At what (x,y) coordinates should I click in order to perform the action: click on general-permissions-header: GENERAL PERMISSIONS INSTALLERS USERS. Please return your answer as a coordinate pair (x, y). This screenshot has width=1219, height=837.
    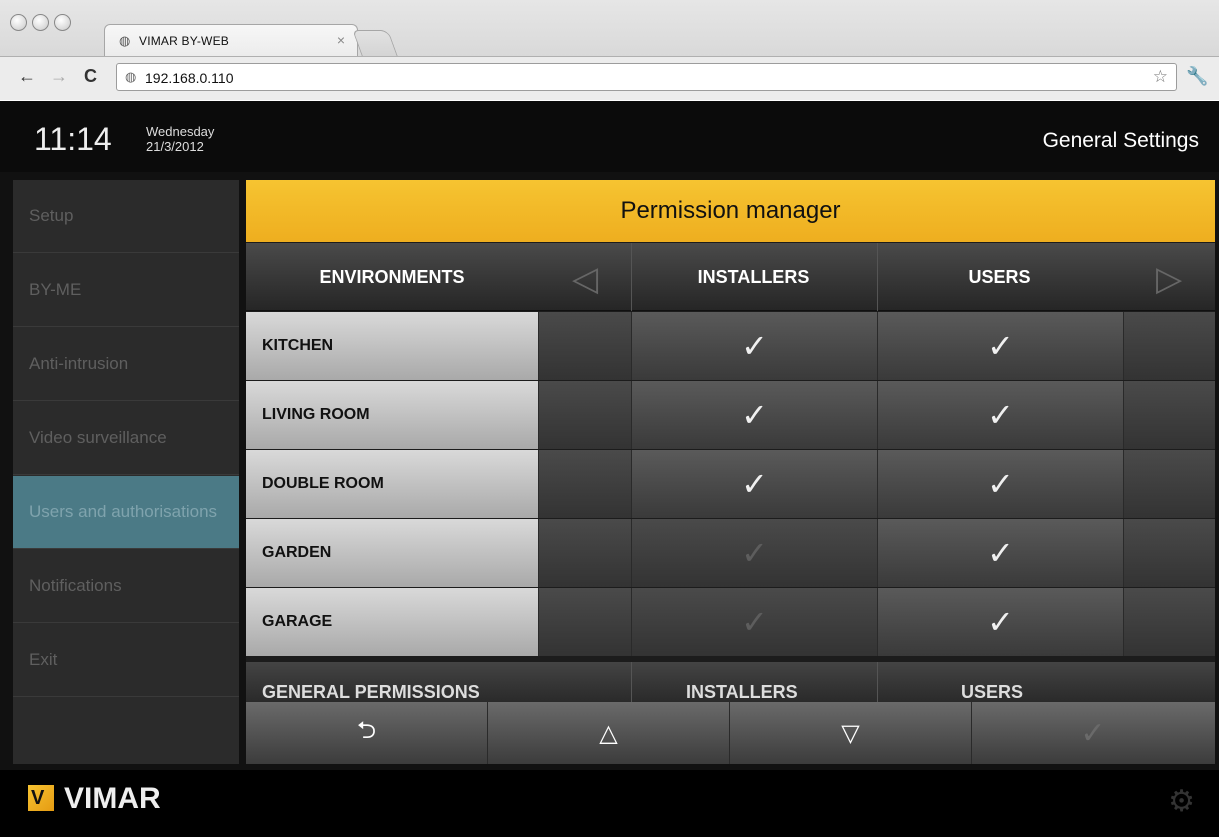
    Looking at the image, I should click on (730, 682).